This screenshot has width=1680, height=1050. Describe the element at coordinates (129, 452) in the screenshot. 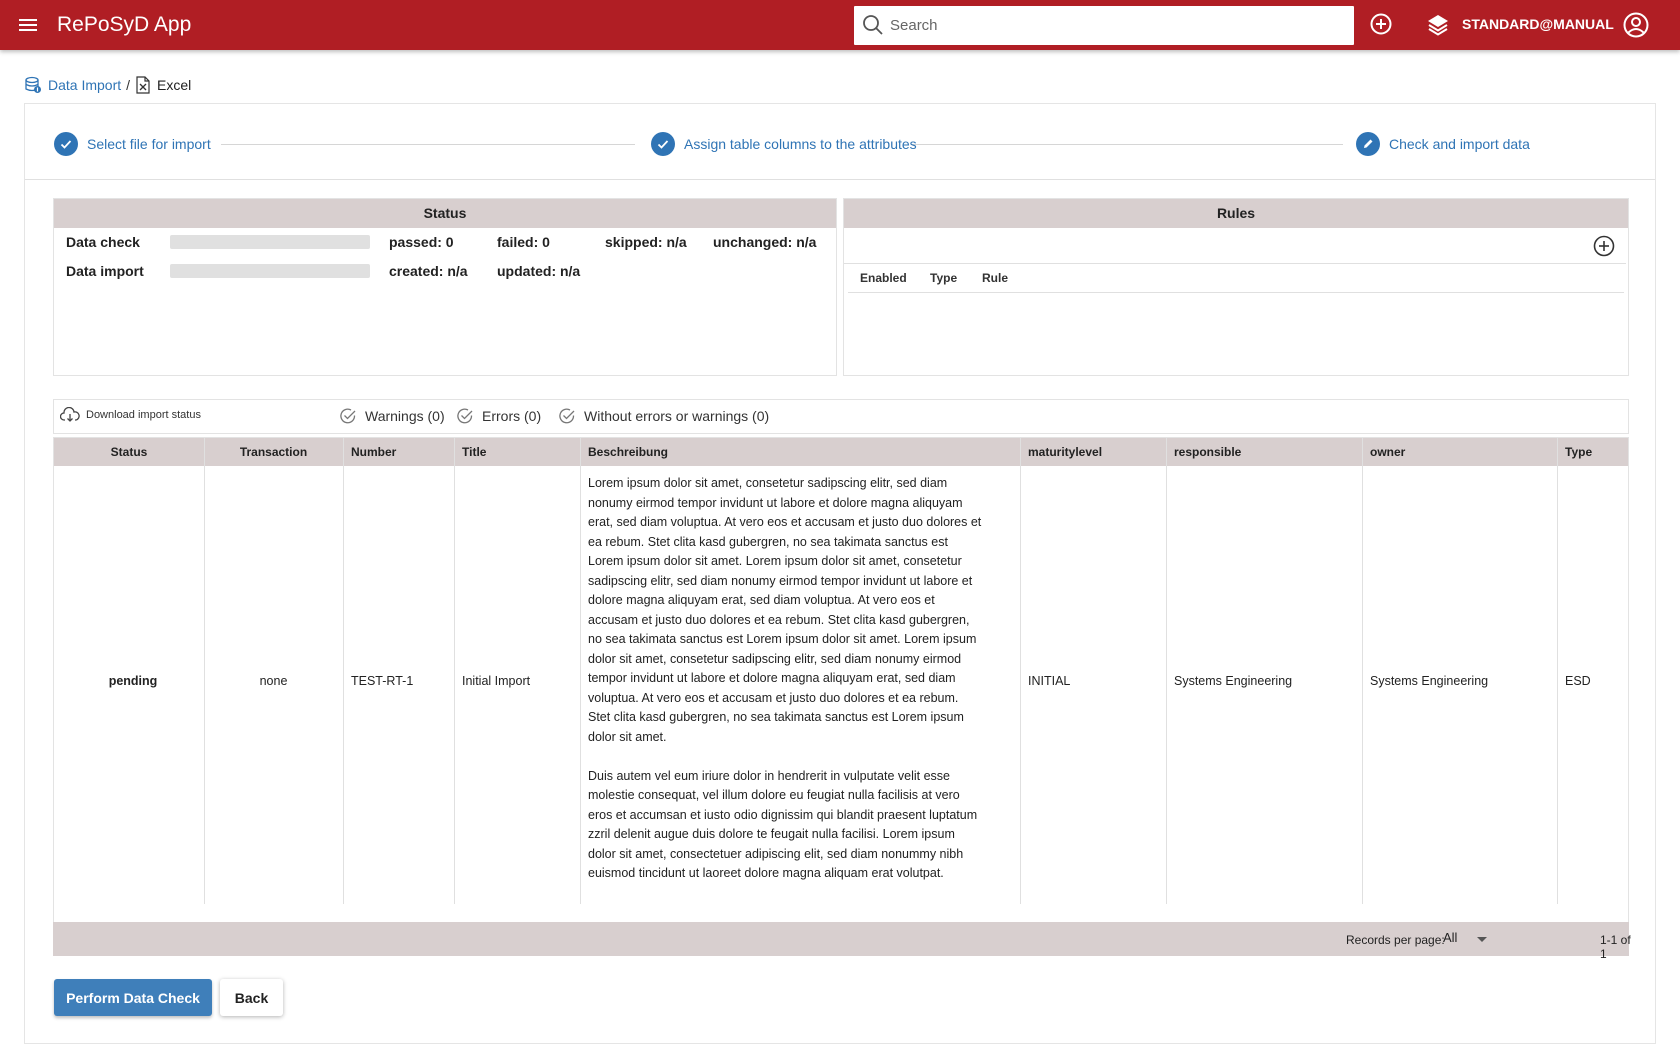

I see `col-status: Status` at that location.